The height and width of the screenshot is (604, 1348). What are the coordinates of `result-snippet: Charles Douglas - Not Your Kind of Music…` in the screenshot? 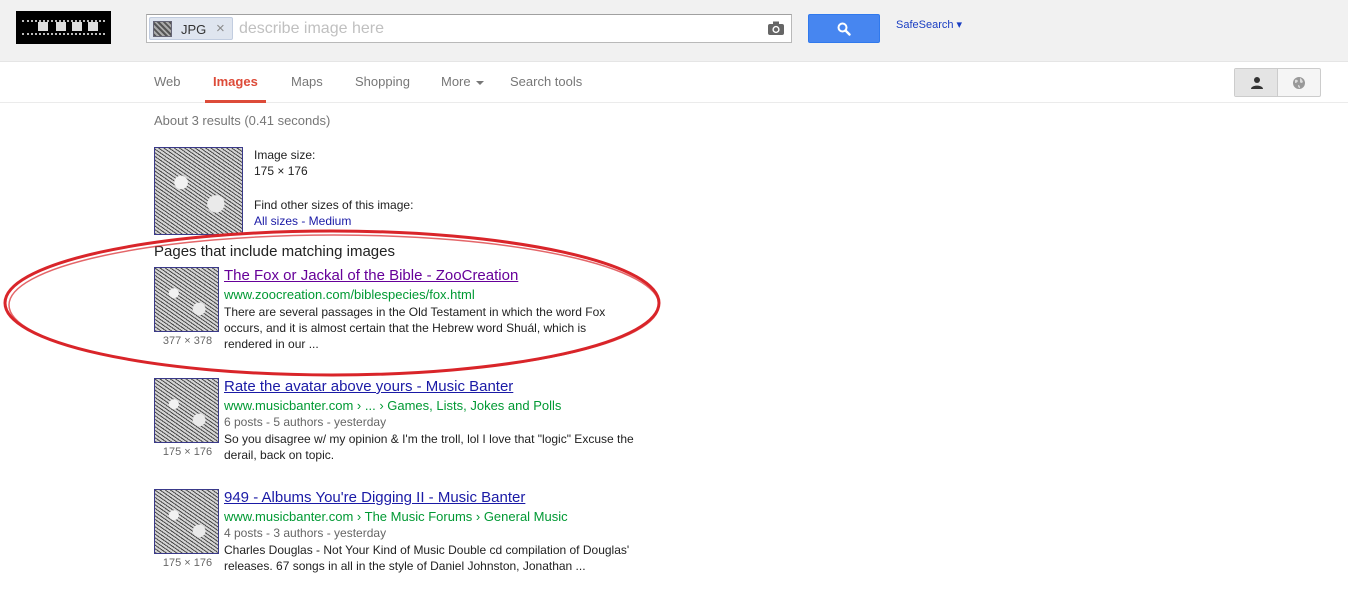 It's located at (451, 558).